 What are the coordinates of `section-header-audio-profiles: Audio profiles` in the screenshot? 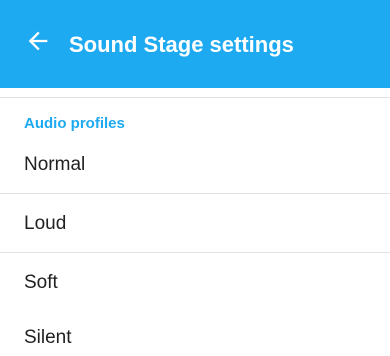 It's located at (74, 123).